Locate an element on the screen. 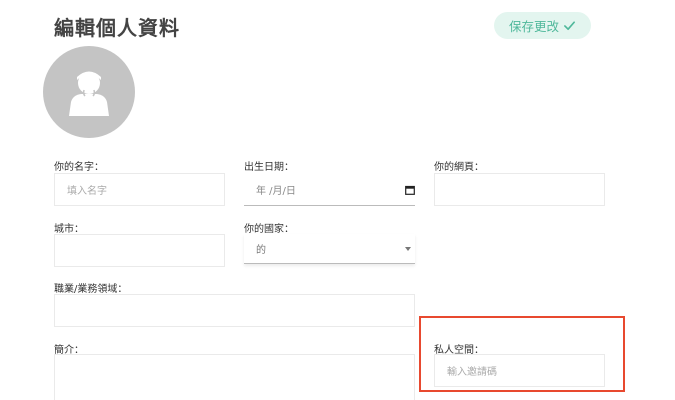 This screenshot has width=675, height=400. occupation-label: 職業/業務領域： is located at coordinates (91, 289).